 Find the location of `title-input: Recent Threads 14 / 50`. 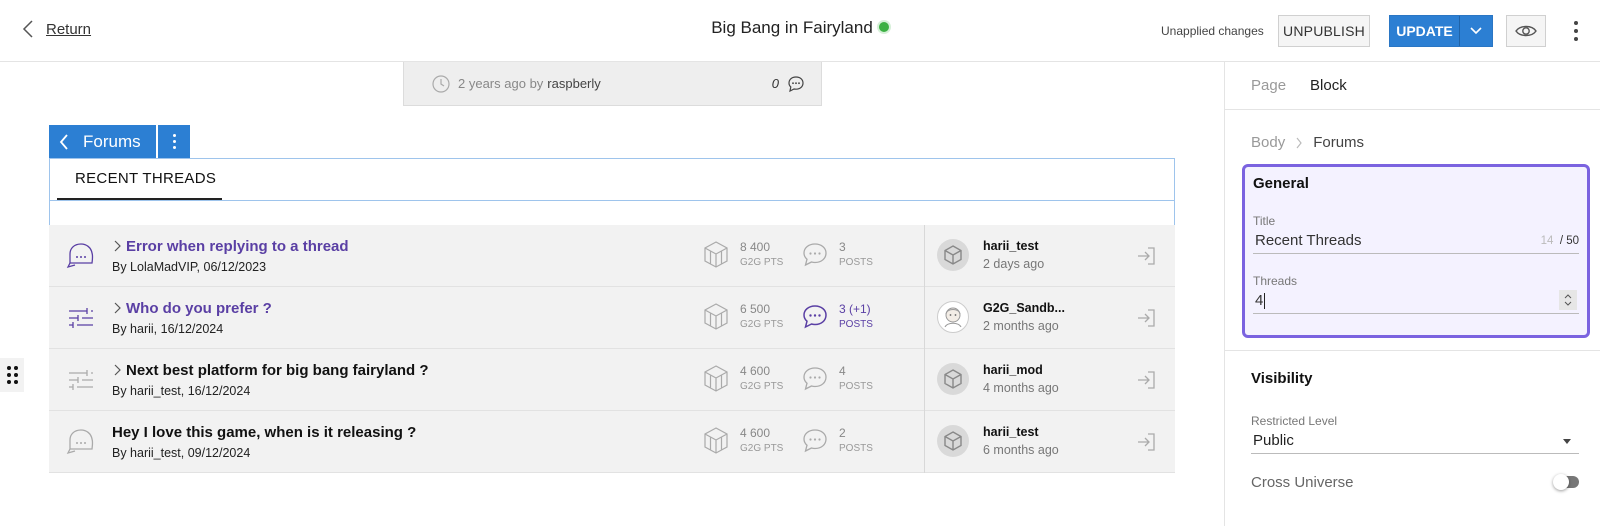

title-input: Recent Threads 14 / 50 is located at coordinates (1416, 241).